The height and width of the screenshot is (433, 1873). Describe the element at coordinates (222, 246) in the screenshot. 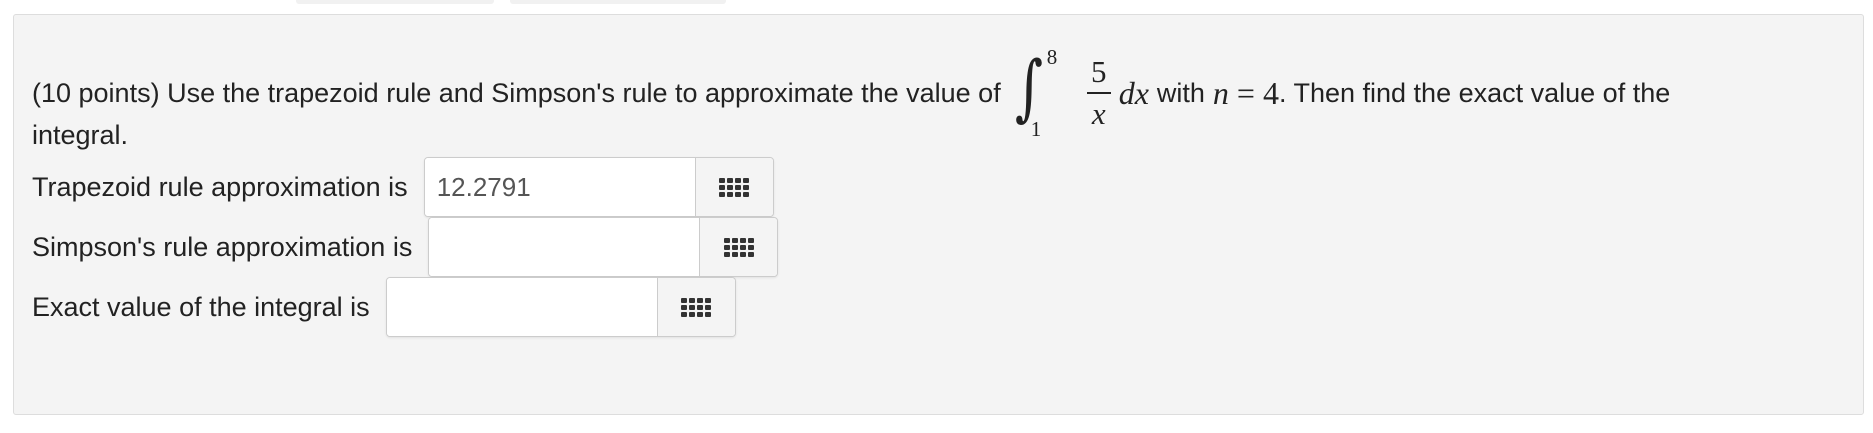

I see `simpson-label: Simpson's rule approximation is` at that location.